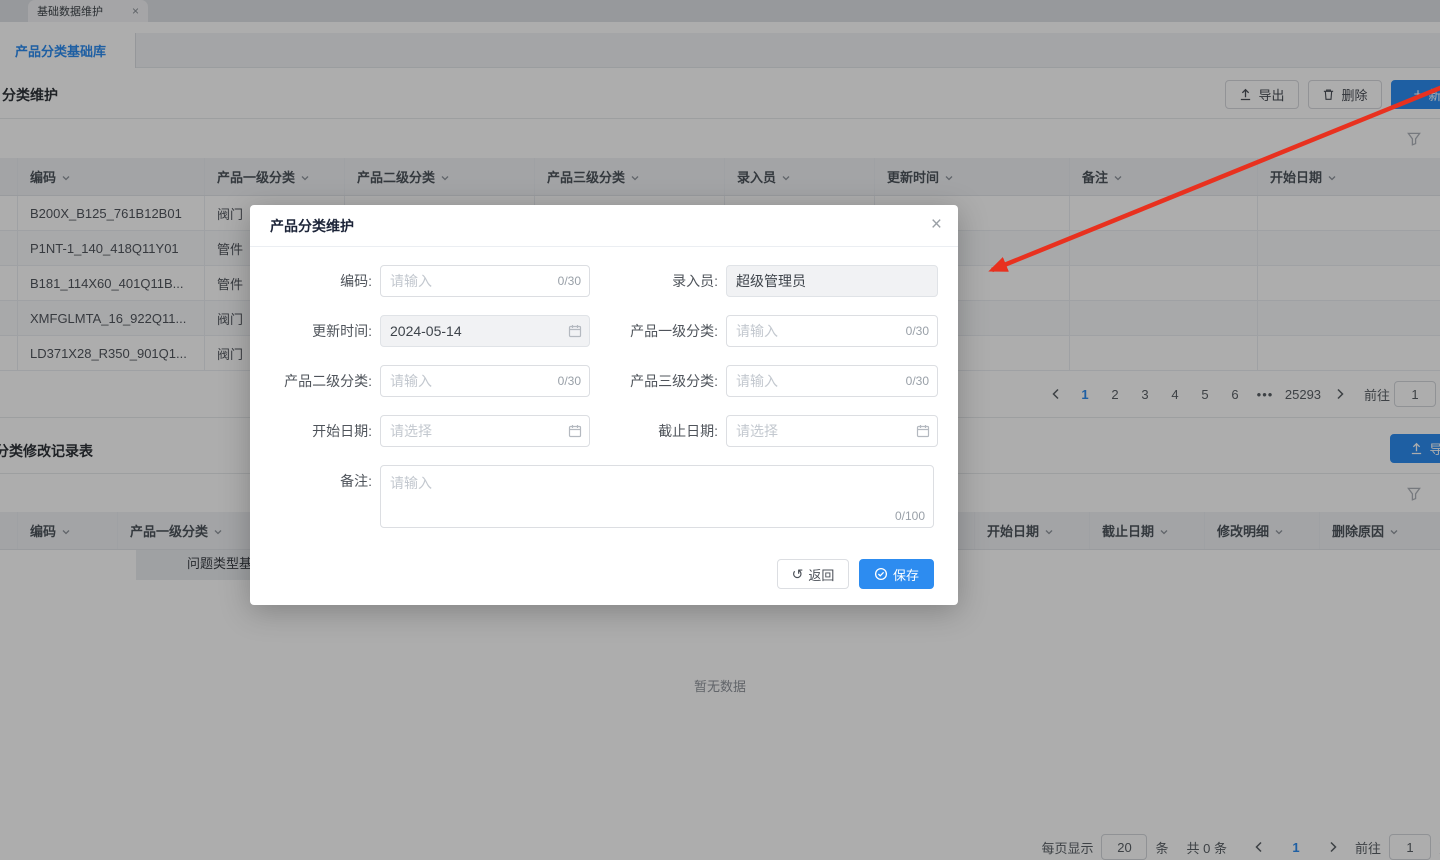 The width and height of the screenshot is (1440, 860). I want to click on recorder-input, so click(832, 281).